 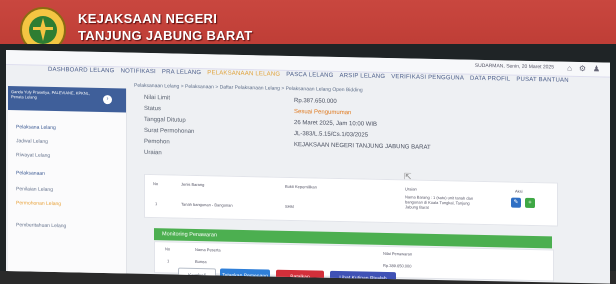 What do you see at coordinates (300, 276) in the screenshot?
I see `cancel-button: Batalkan` at bounding box center [300, 276].